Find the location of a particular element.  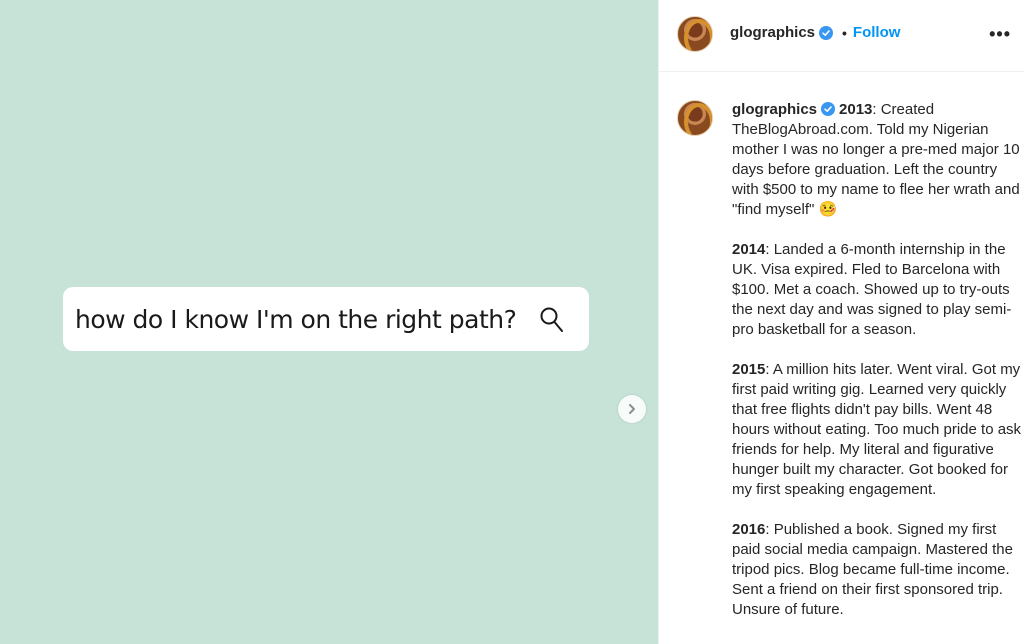

search-bar-graphic: how do I know I'm on the right path? is located at coordinates (326, 319).